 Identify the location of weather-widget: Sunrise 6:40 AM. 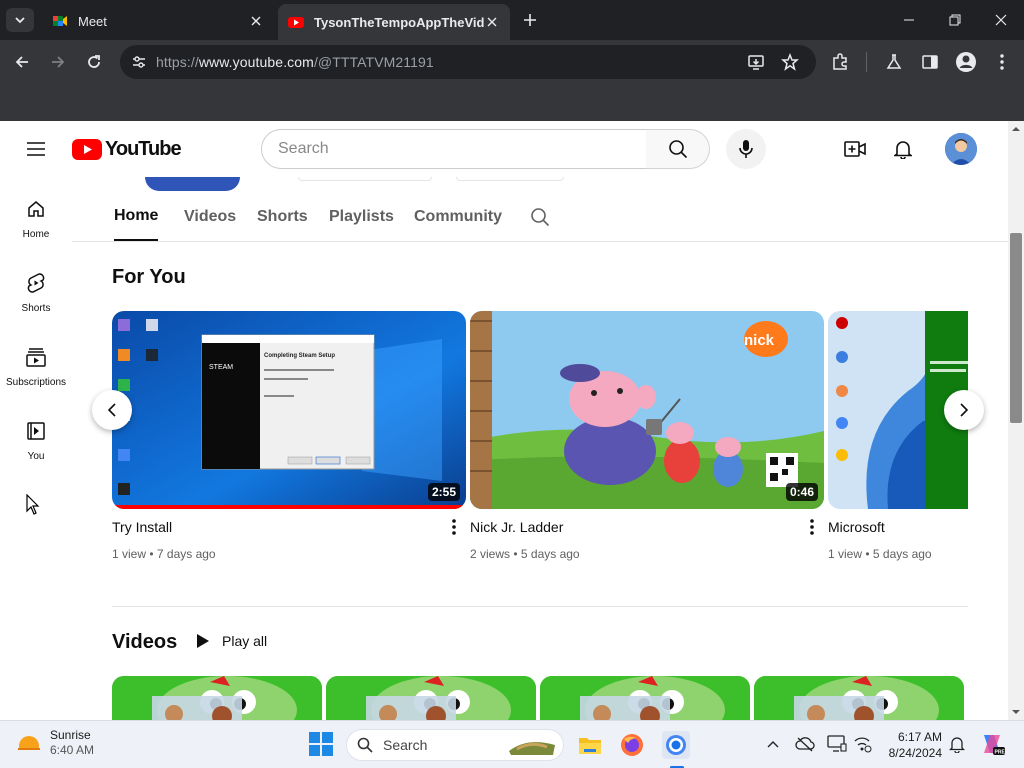
(55, 743).